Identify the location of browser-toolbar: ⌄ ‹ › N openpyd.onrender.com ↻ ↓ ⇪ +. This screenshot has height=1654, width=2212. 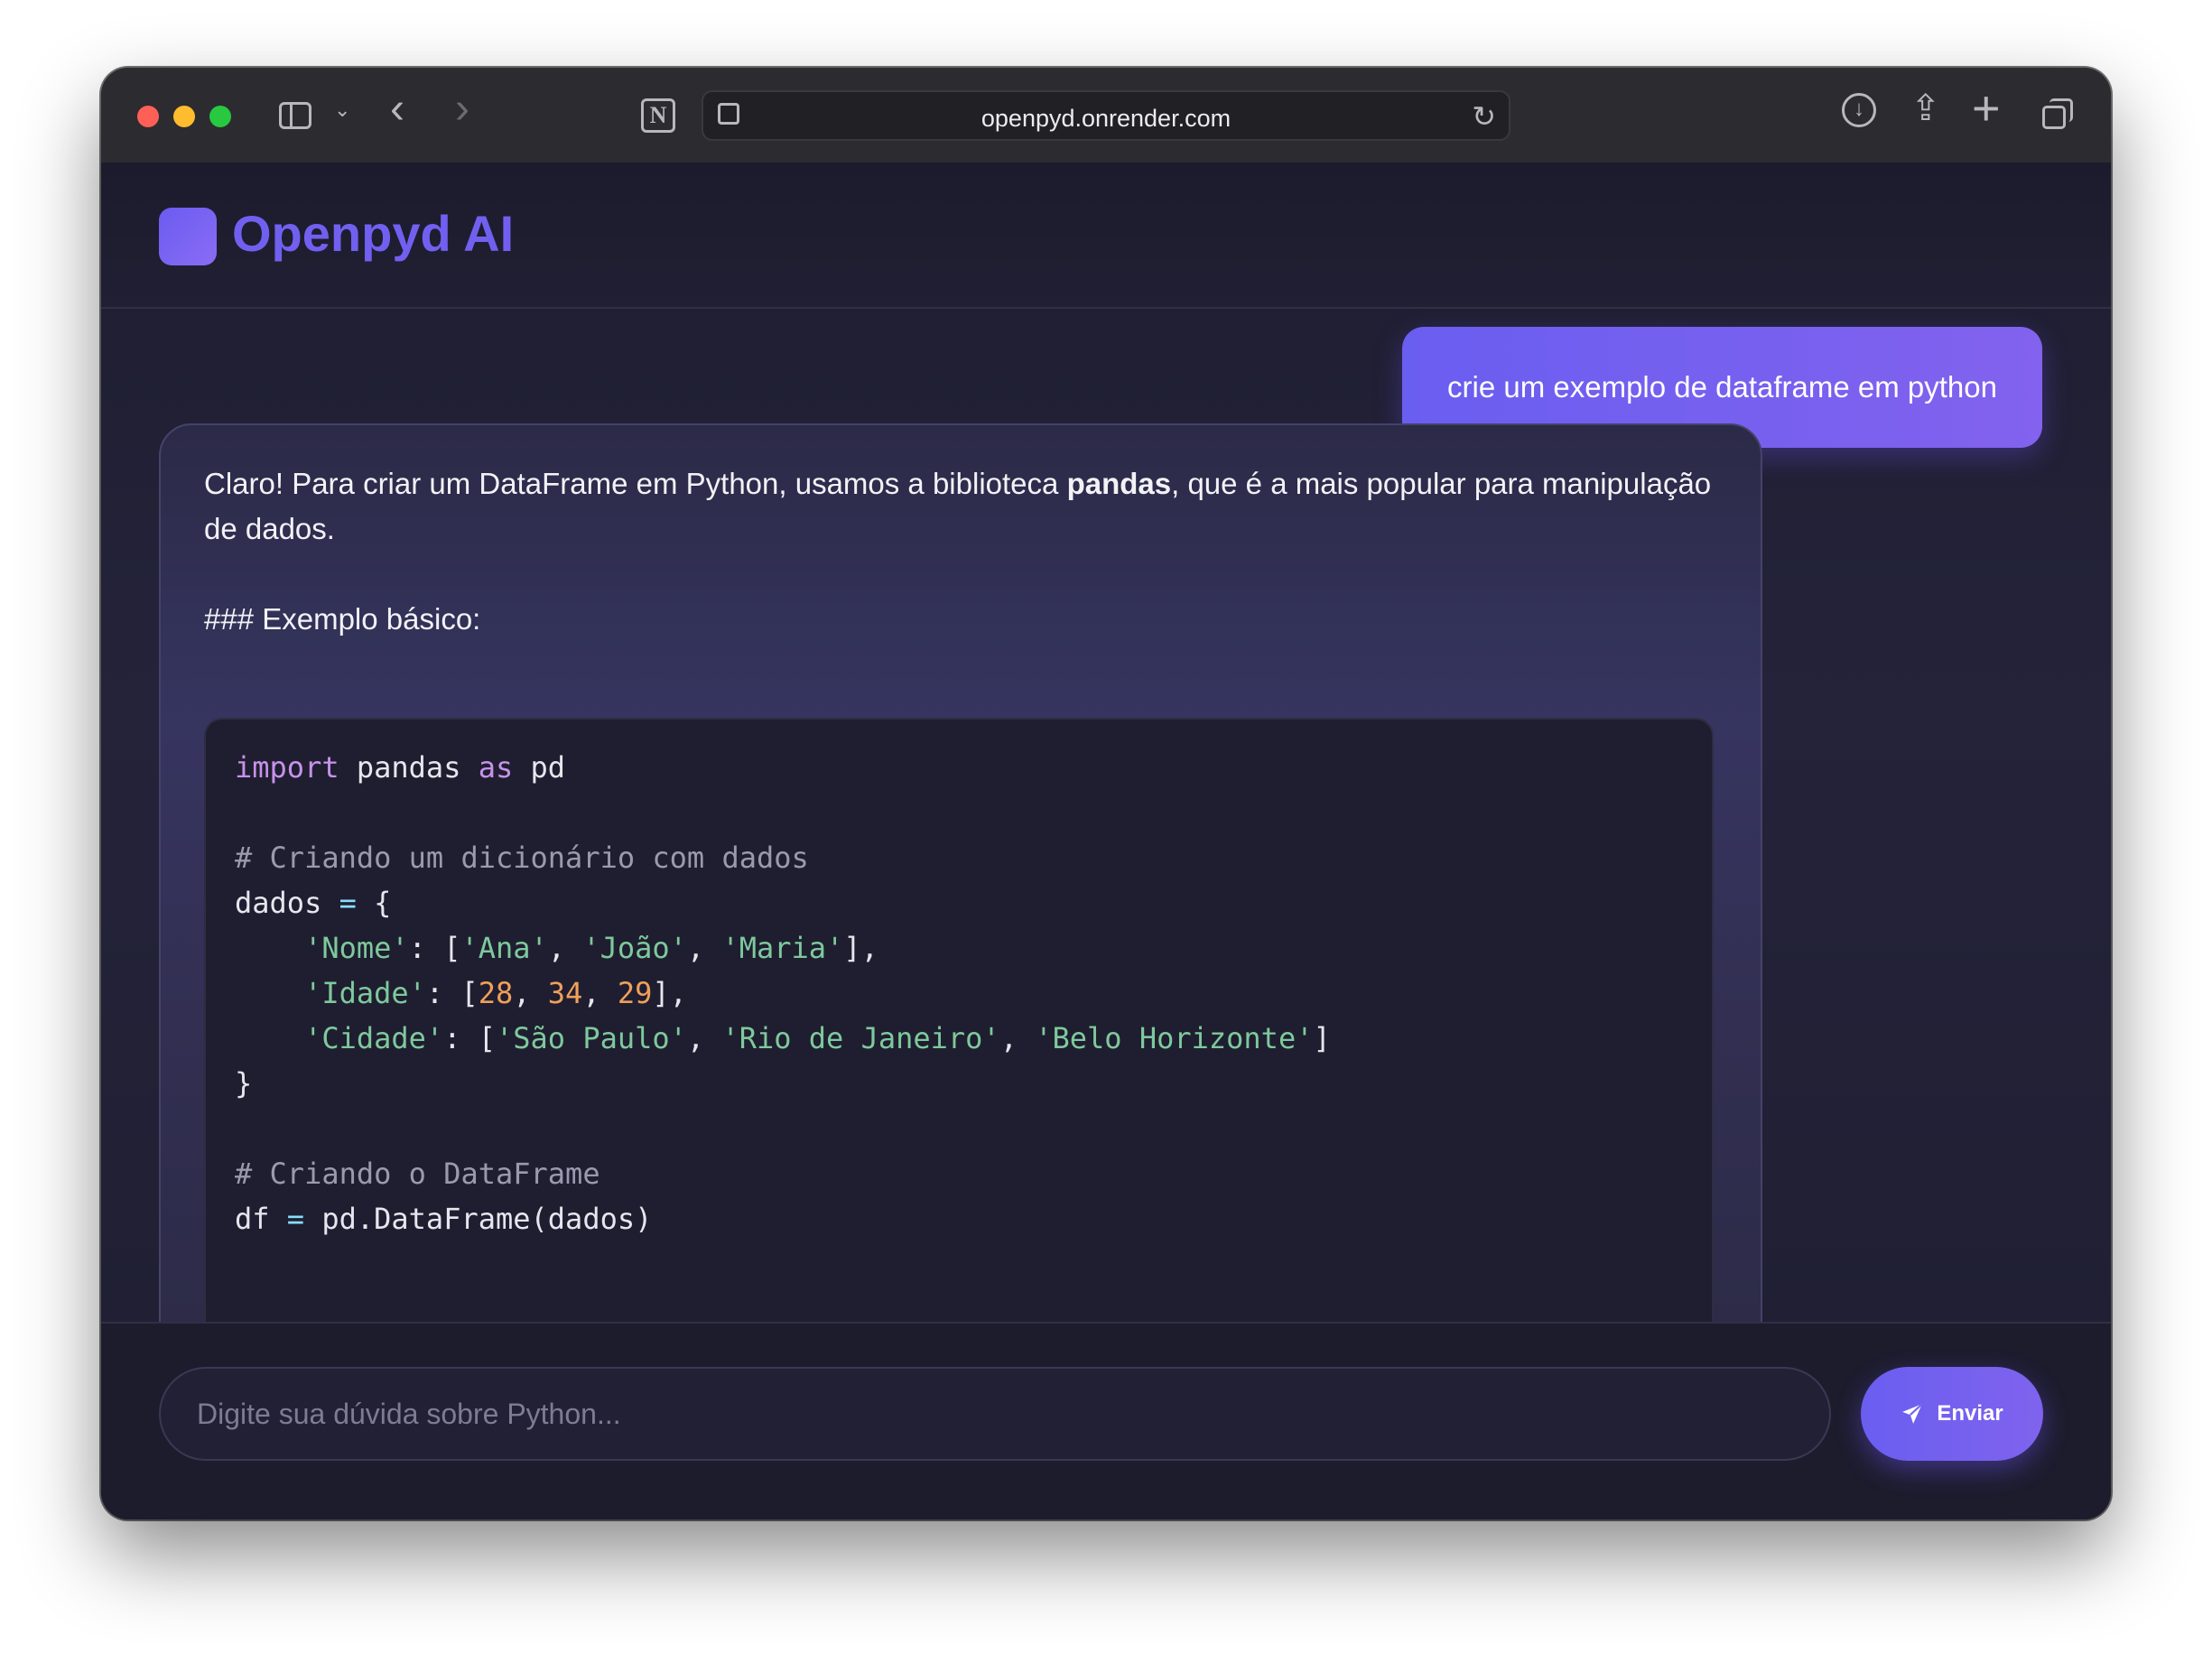
(1106, 116).